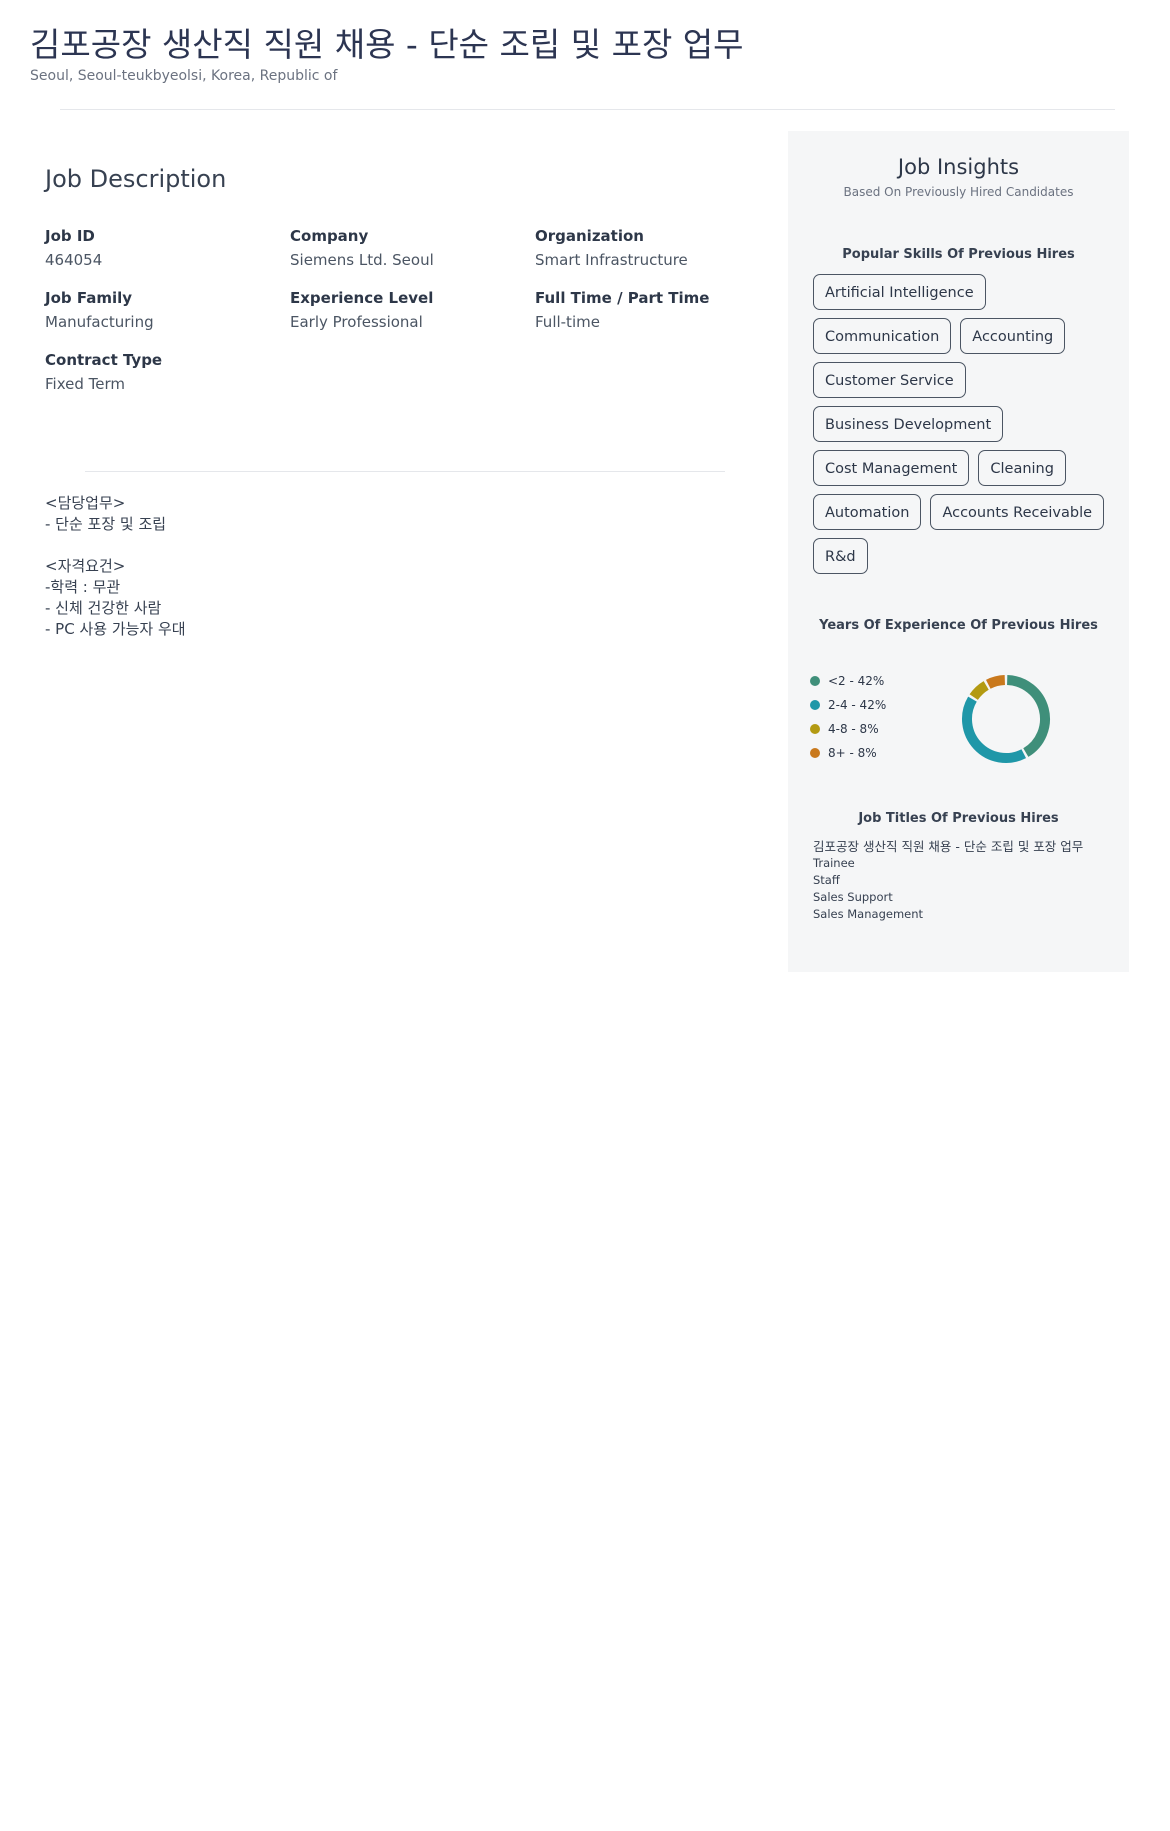 The image size is (1170, 1831). What do you see at coordinates (85, 384) in the screenshot?
I see `field-value: Fixed Term` at bounding box center [85, 384].